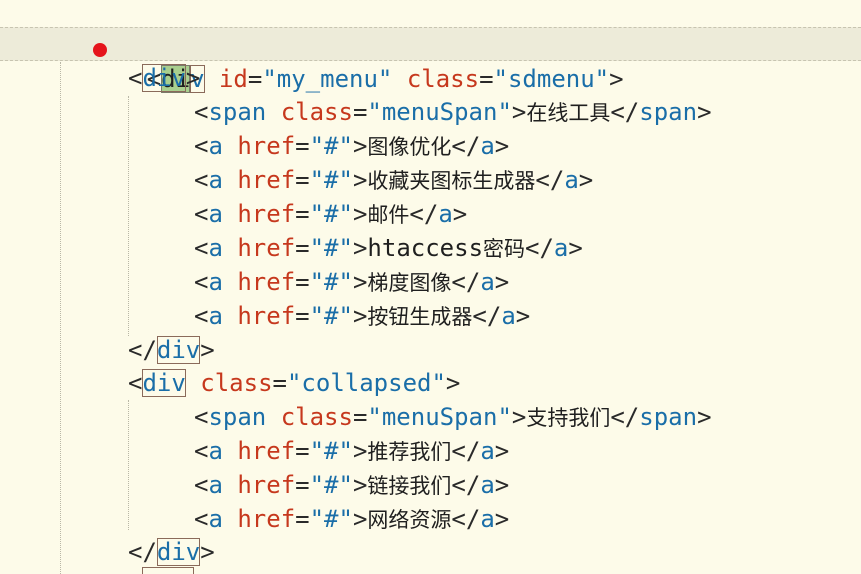 The width and height of the screenshot is (861, 574). What do you see at coordinates (388, 215) in the screenshot?
I see `element-text: 邮件` at bounding box center [388, 215].